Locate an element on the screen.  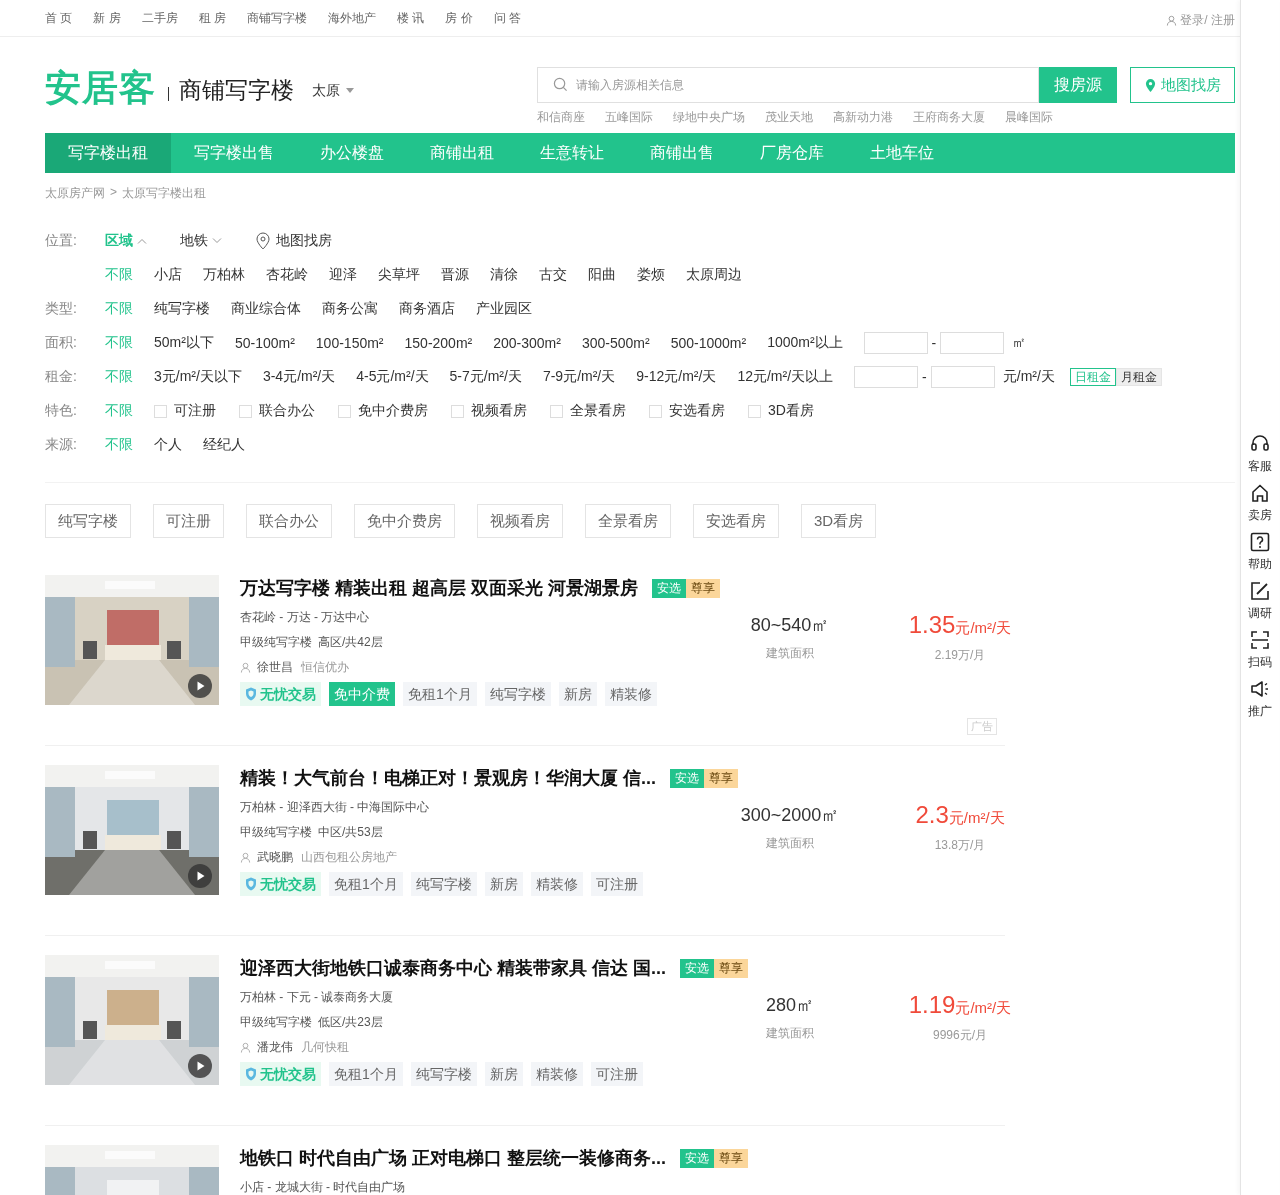
filter-option: 100-150m² is located at coordinates (349, 343).